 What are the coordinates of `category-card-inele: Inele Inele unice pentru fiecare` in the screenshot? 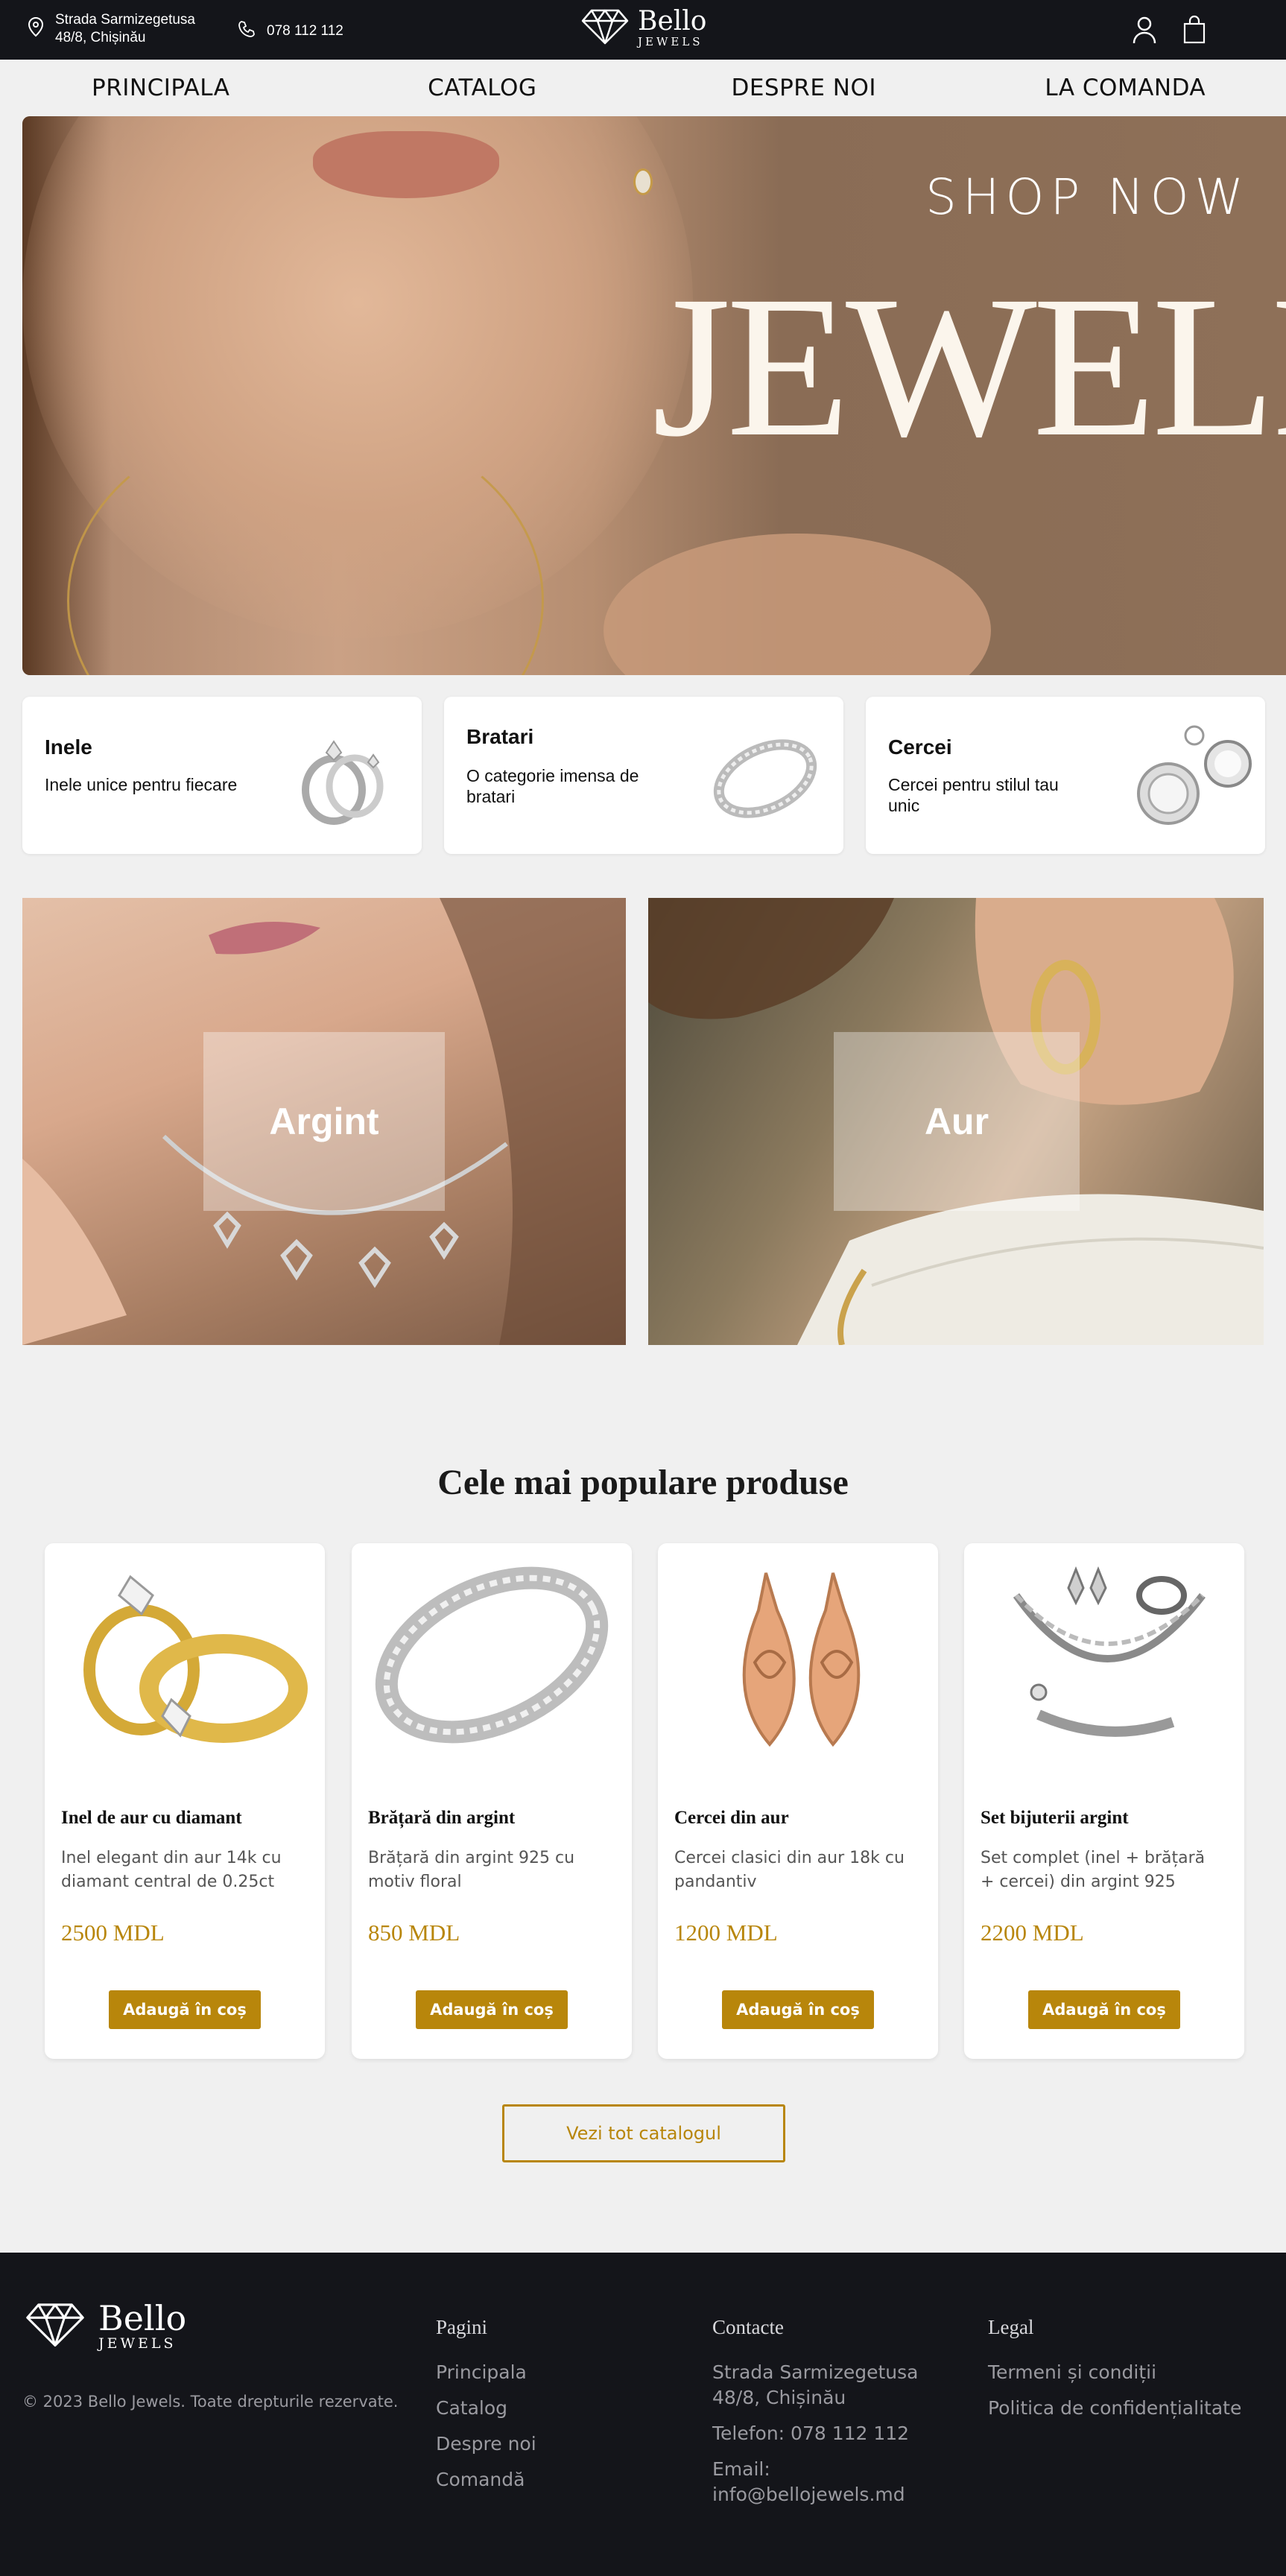 It's located at (222, 775).